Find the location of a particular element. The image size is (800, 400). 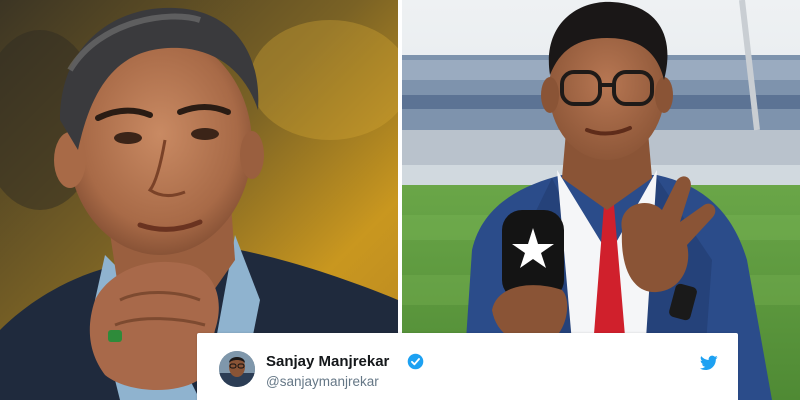

display-name: Sanjay Manjrekar is located at coordinates (327, 361).